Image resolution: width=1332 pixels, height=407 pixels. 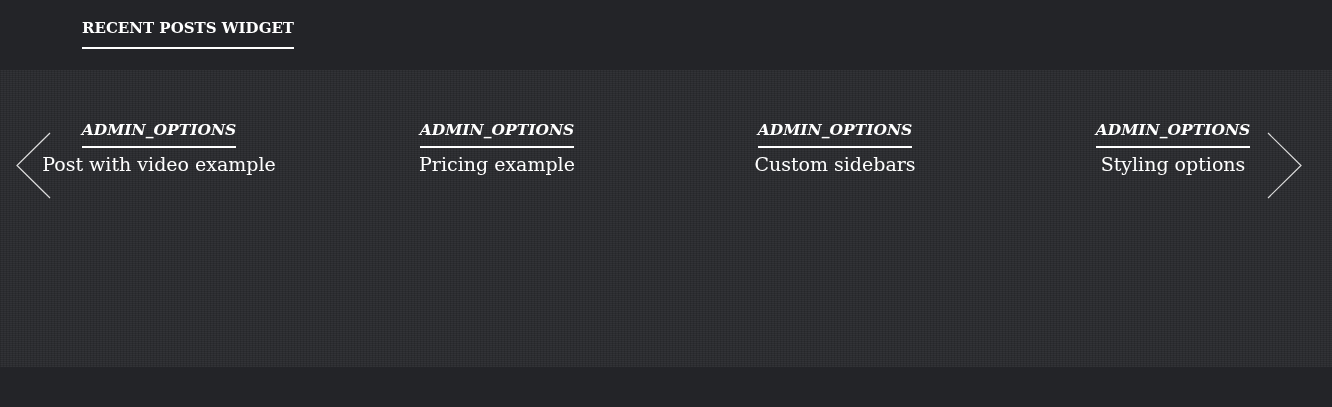 What do you see at coordinates (1173, 164) in the screenshot?
I see `post-title: Styling options` at bounding box center [1173, 164].